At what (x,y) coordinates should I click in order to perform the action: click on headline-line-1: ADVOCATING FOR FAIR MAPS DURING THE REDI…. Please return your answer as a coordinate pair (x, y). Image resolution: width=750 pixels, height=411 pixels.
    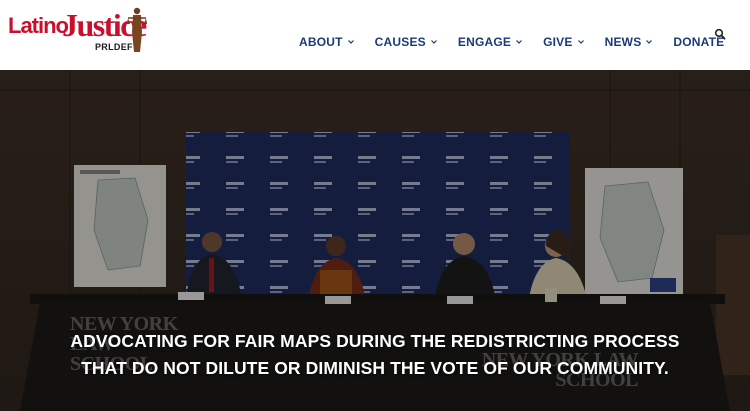
    Looking at the image, I should click on (375, 341).